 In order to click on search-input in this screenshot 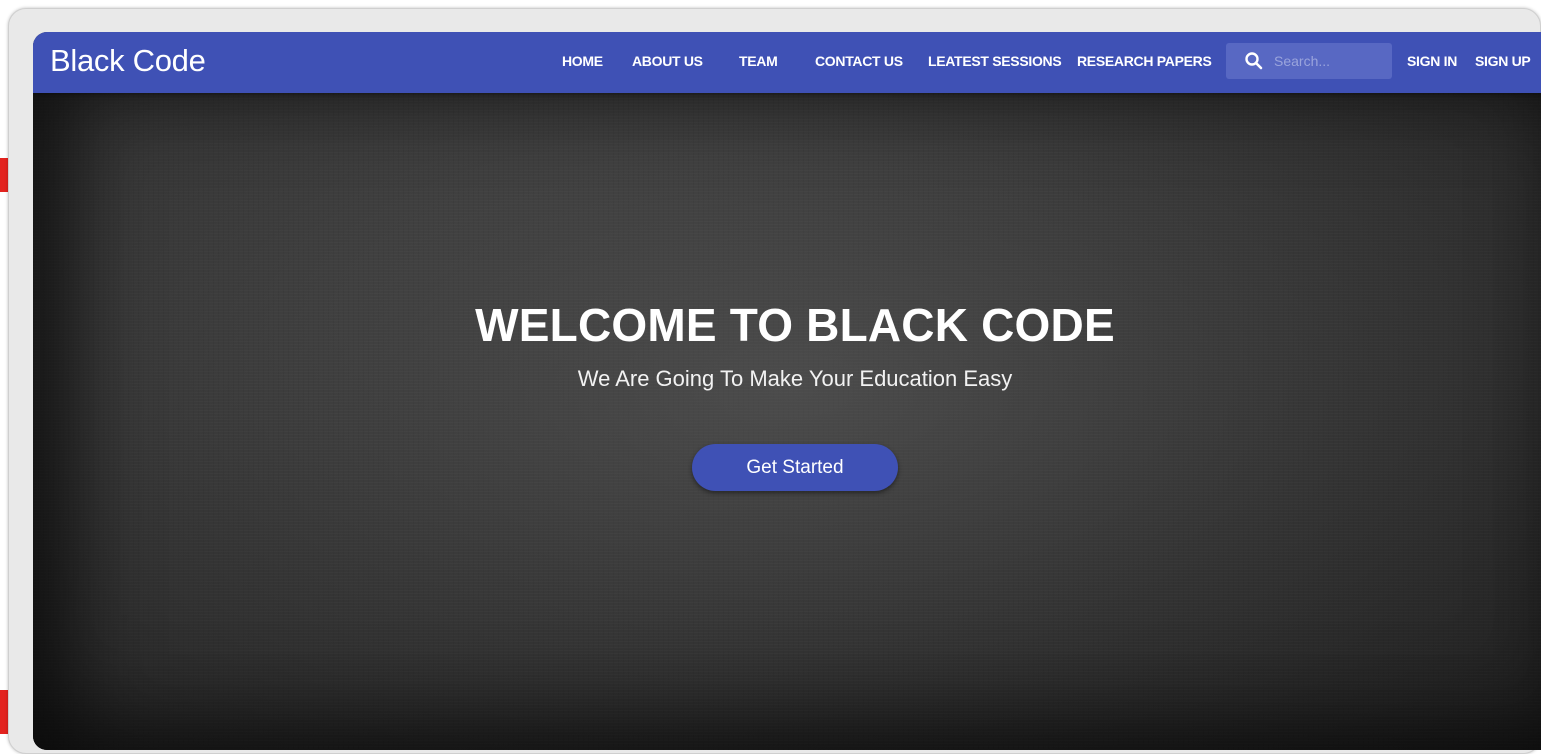, I will do `click(1330, 61)`.